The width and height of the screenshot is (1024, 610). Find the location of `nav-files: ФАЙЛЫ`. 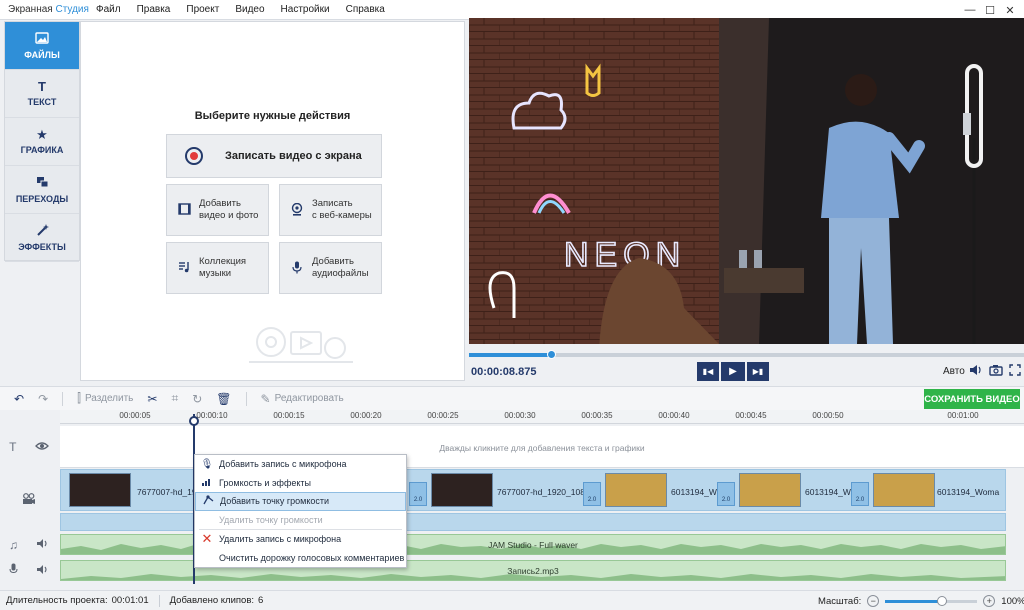

nav-files: ФАЙЛЫ is located at coordinates (42, 46).